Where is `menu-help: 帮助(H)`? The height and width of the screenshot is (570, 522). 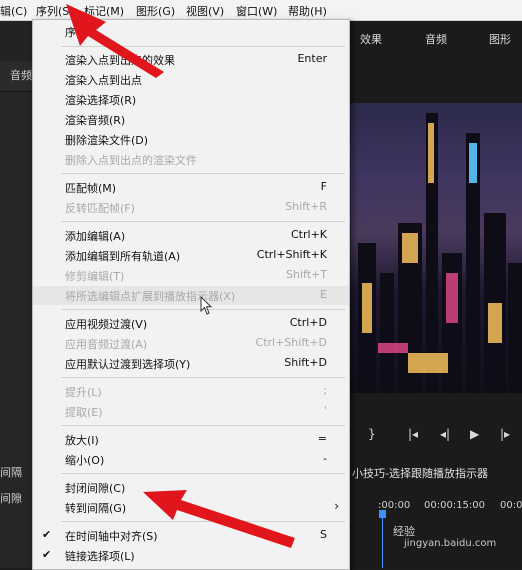
menu-help: 帮助(H) is located at coordinates (307, 11).